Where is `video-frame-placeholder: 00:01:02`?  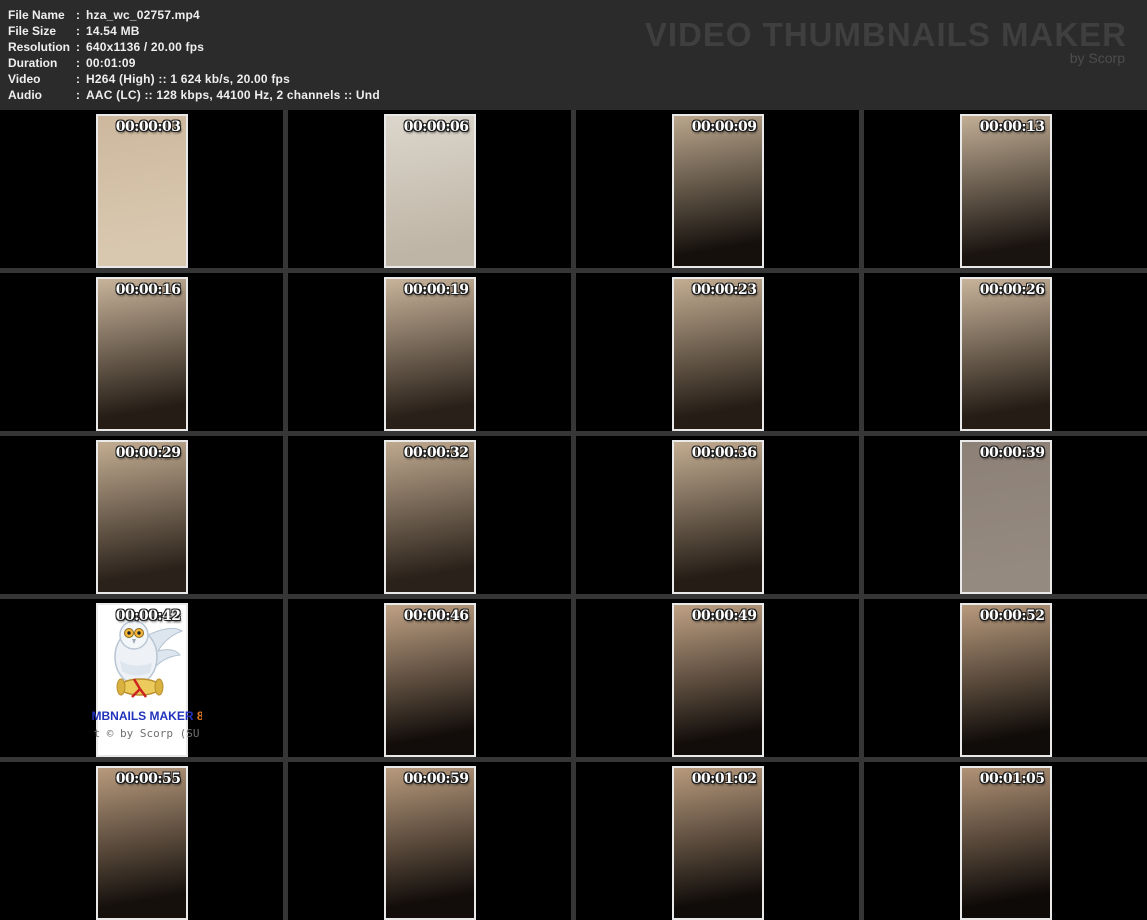 video-frame-placeholder: 00:01:02 is located at coordinates (717, 843).